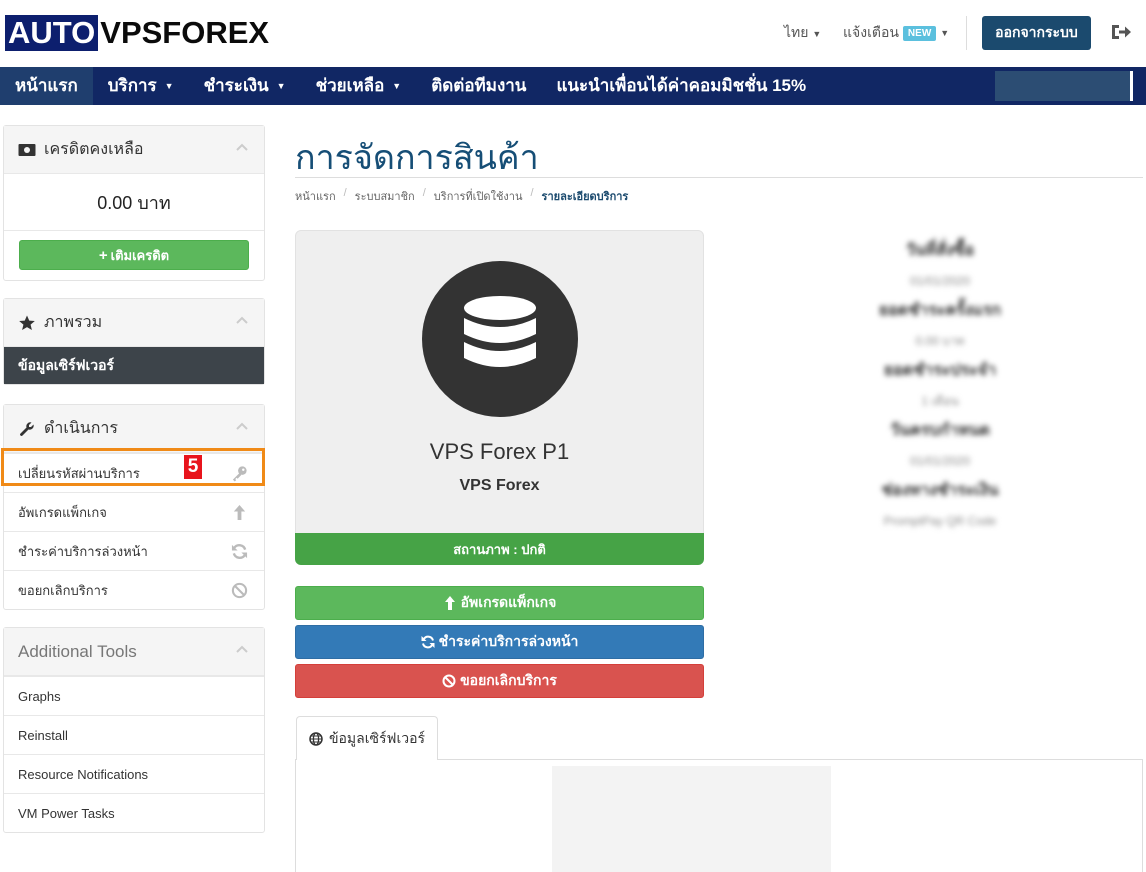  I want to click on notifications-dropdown: แจ้งเตือน NEW ▼, so click(896, 33).